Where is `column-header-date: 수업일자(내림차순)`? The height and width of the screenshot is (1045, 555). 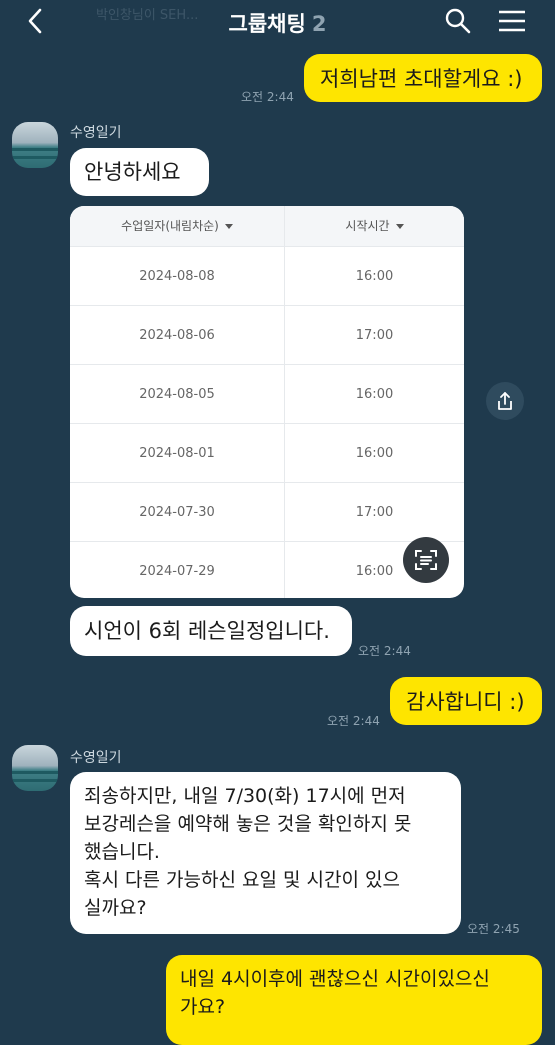 column-header-date: 수업일자(내림차순) is located at coordinates (177, 226).